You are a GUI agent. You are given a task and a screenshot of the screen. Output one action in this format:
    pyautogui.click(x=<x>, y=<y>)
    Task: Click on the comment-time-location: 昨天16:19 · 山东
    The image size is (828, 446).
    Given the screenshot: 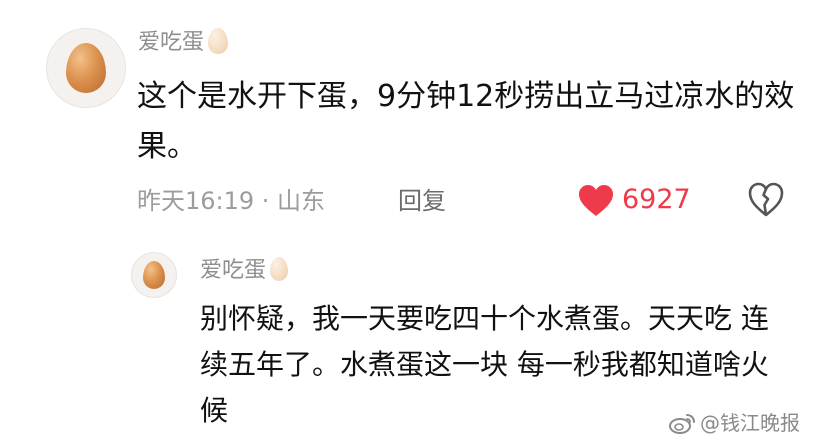 What is the action you would take?
    pyautogui.click(x=231, y=201)
    